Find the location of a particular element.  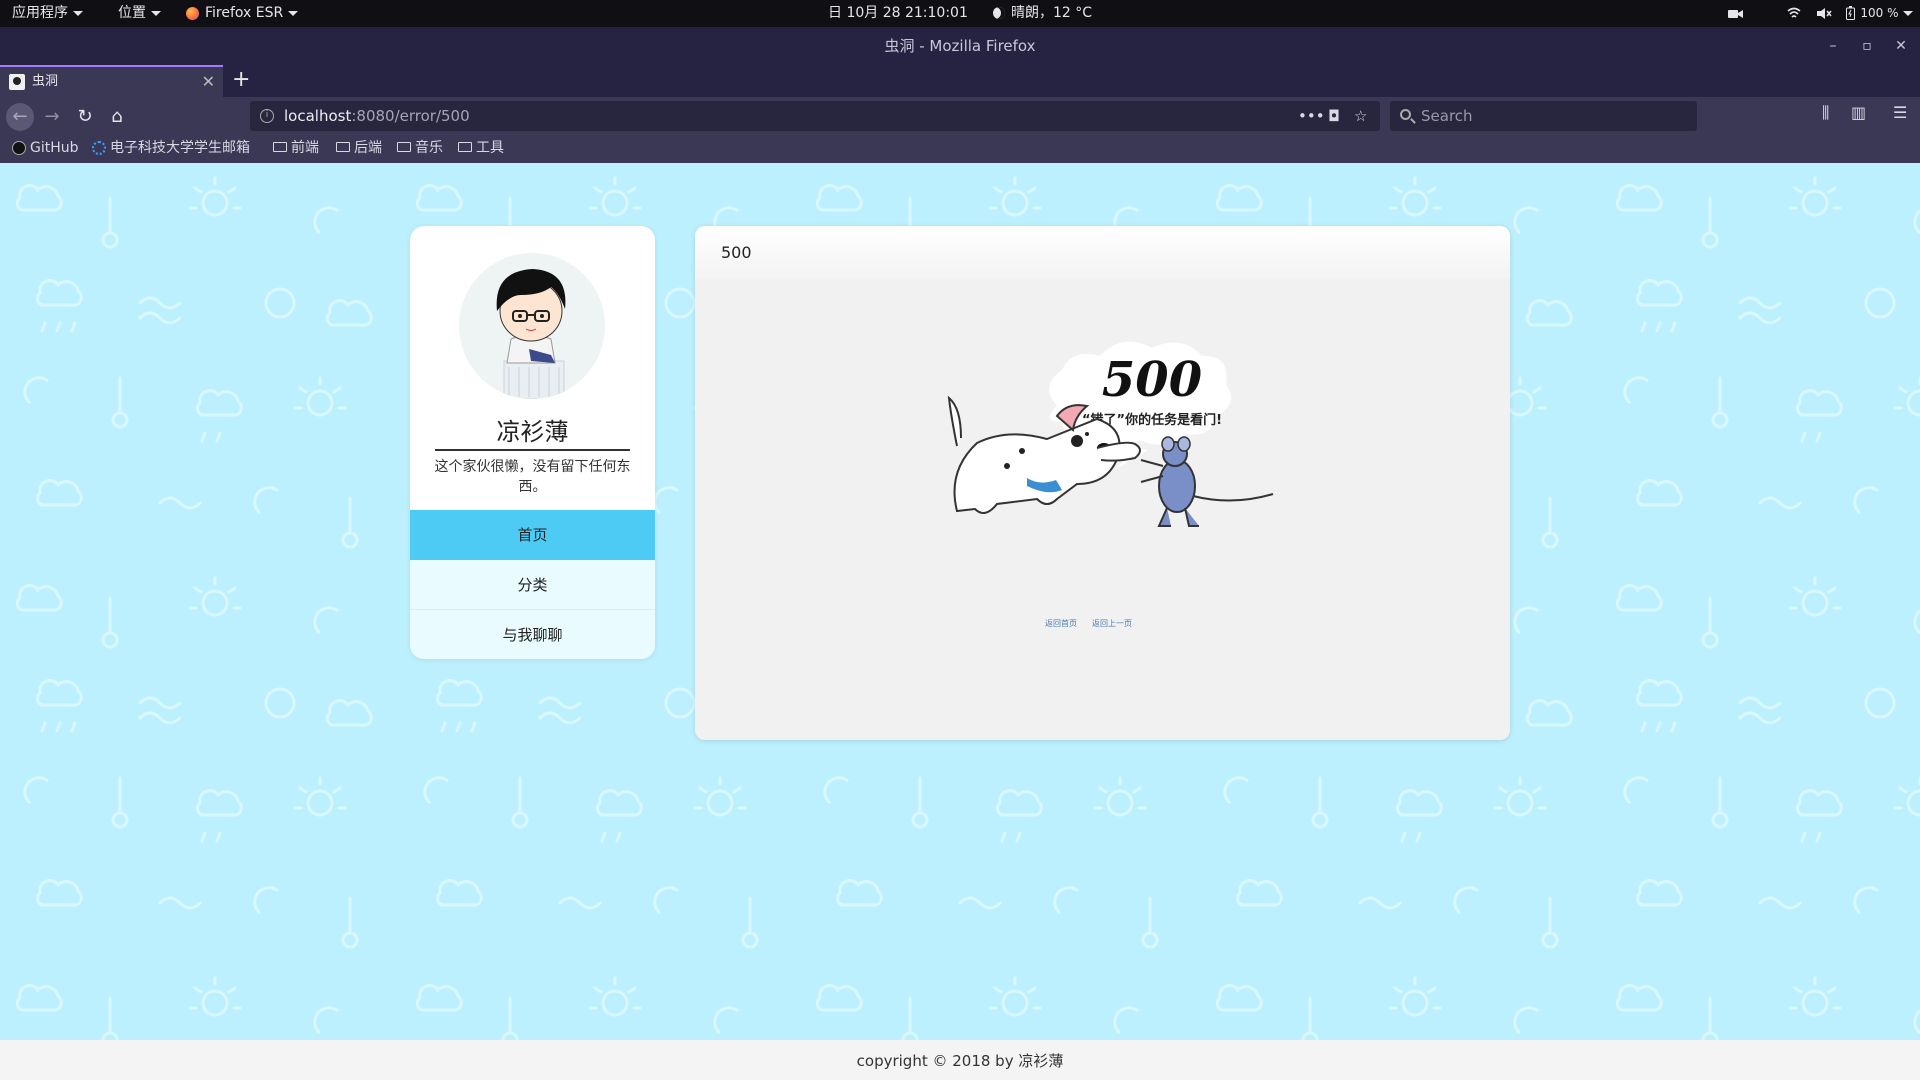

battery-icon is located at coordinates (1851, 13).